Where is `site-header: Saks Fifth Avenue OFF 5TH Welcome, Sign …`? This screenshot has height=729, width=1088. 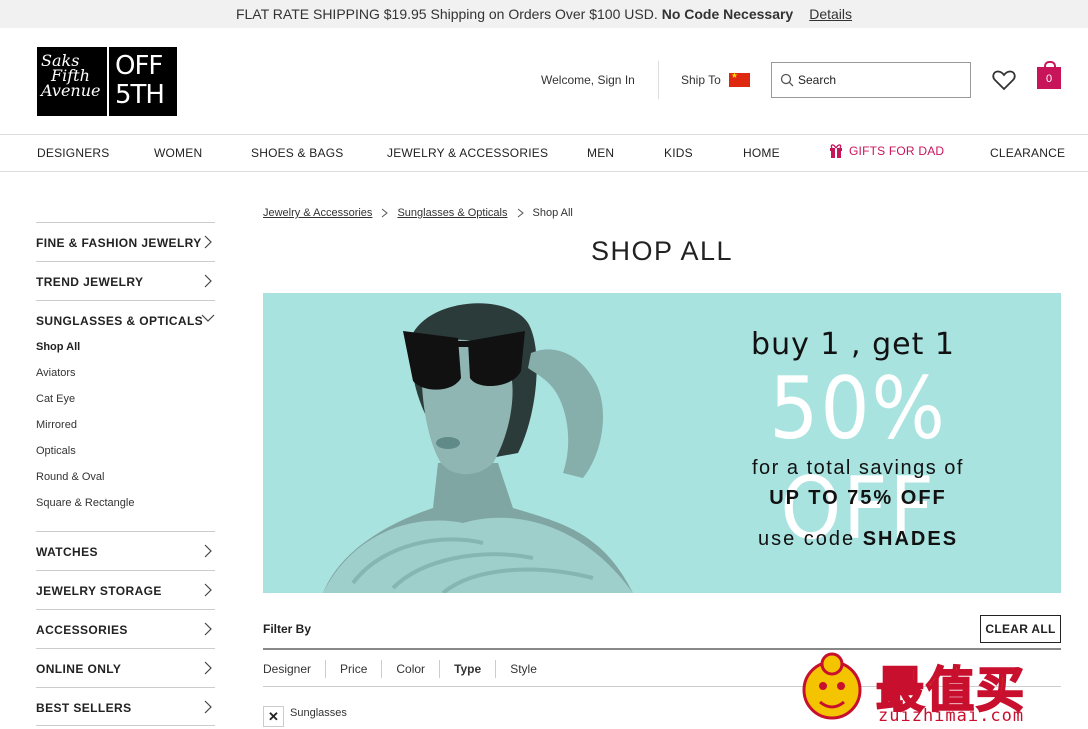
site-header: Saks Fifth Avenue OFF 5TH Welcome, Sign … is located at coordinates (544, 81).